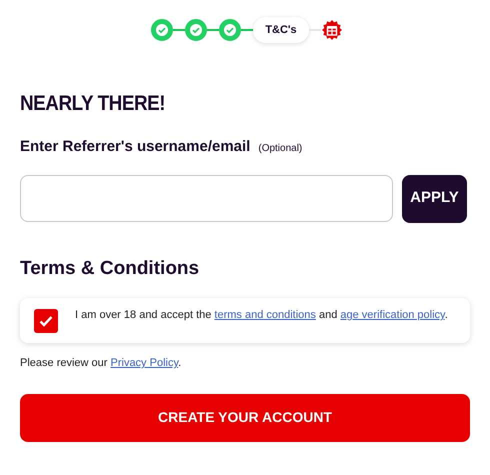  Describe the element at coordinates (245, 418) in the screenshot. I see `create-account-button: CREATE YOUR ACCOUNT` at that location.